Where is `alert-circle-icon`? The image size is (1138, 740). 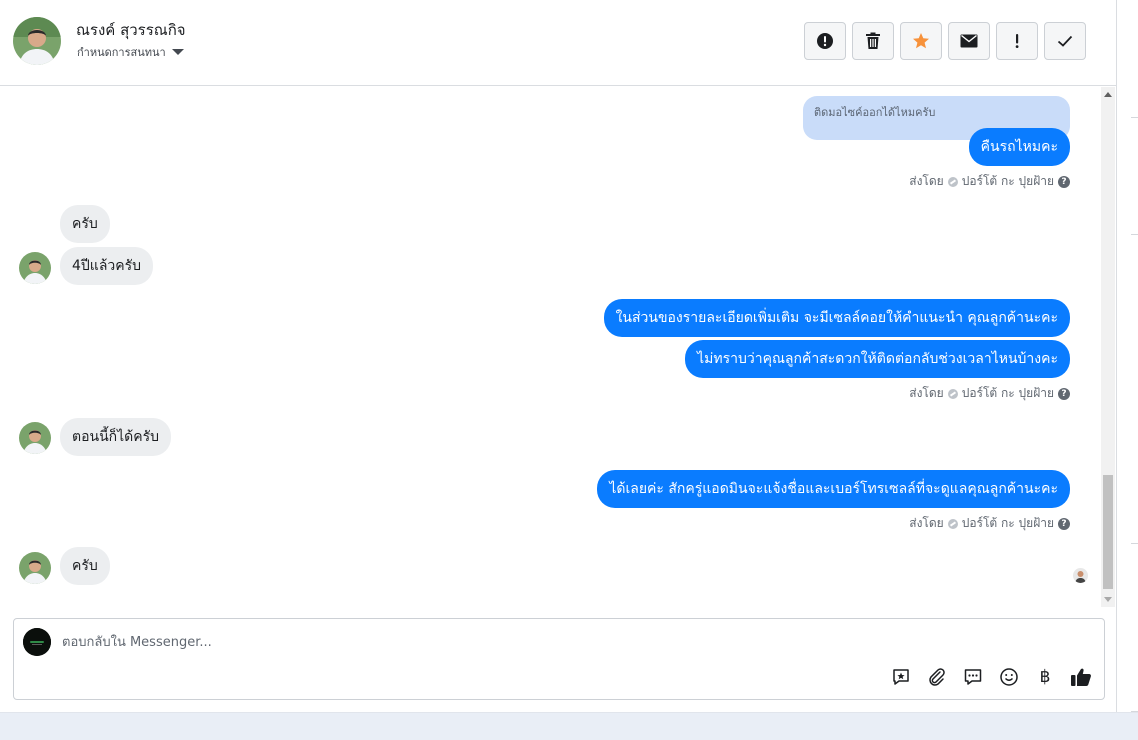 alert-circle-icon is located at coordinates (825, 41).